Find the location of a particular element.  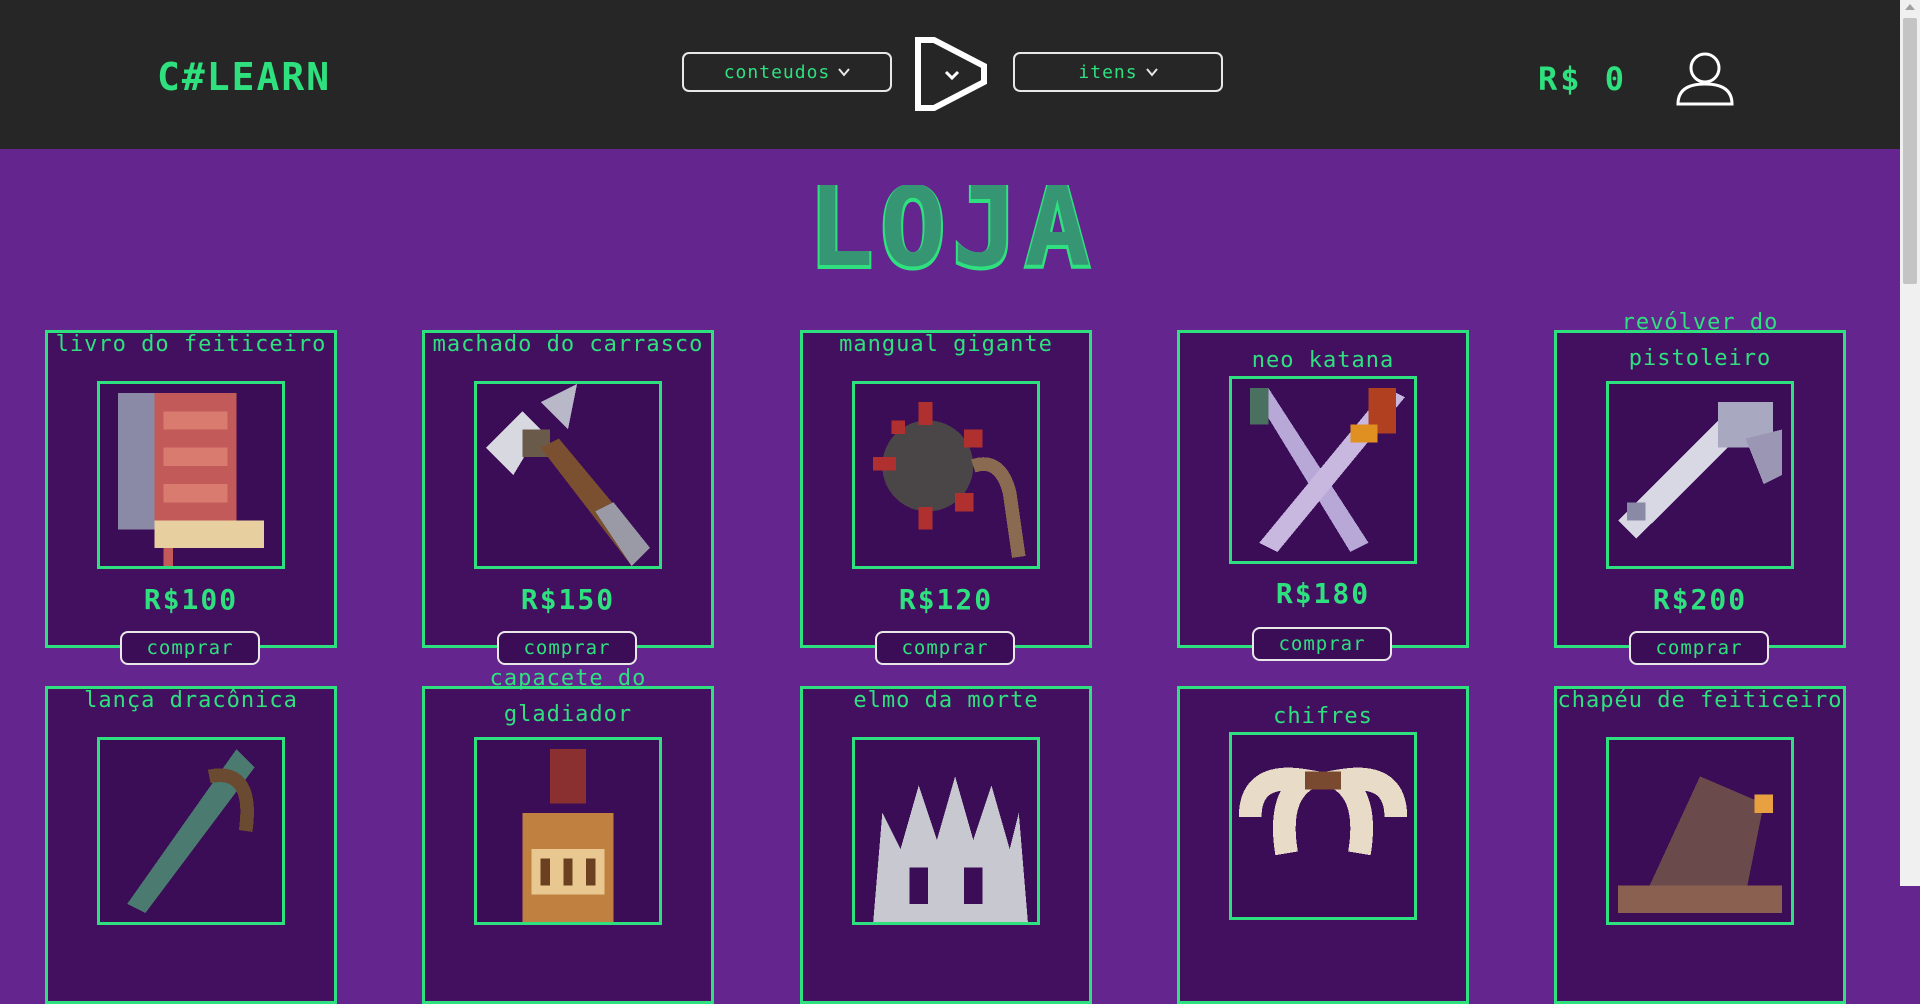

product-price: R$150 is located at coordinates (568, 599).